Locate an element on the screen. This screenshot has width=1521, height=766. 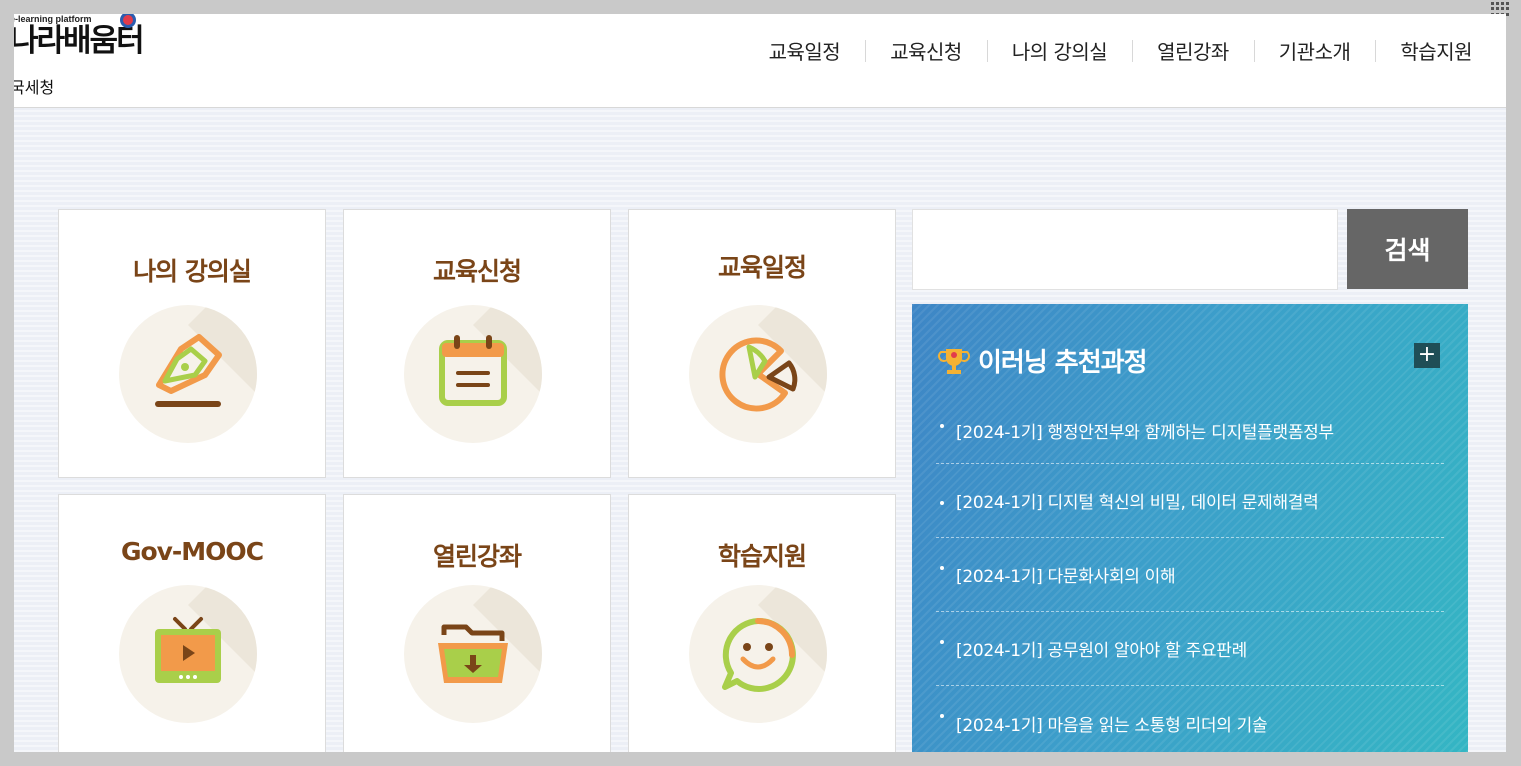
tile-title: 교육일정 is located at coordinates (762, 267).